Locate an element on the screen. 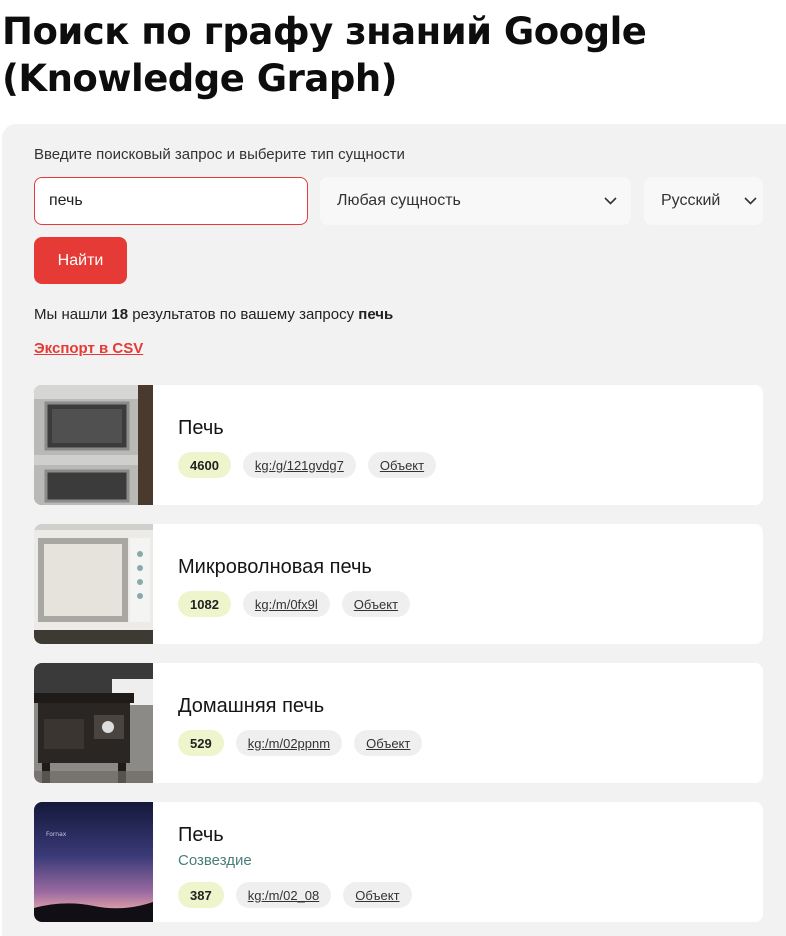  result-card: Печь 4600 kg:/g/121gvdg7 Объект is located at coordinates (398, 445).